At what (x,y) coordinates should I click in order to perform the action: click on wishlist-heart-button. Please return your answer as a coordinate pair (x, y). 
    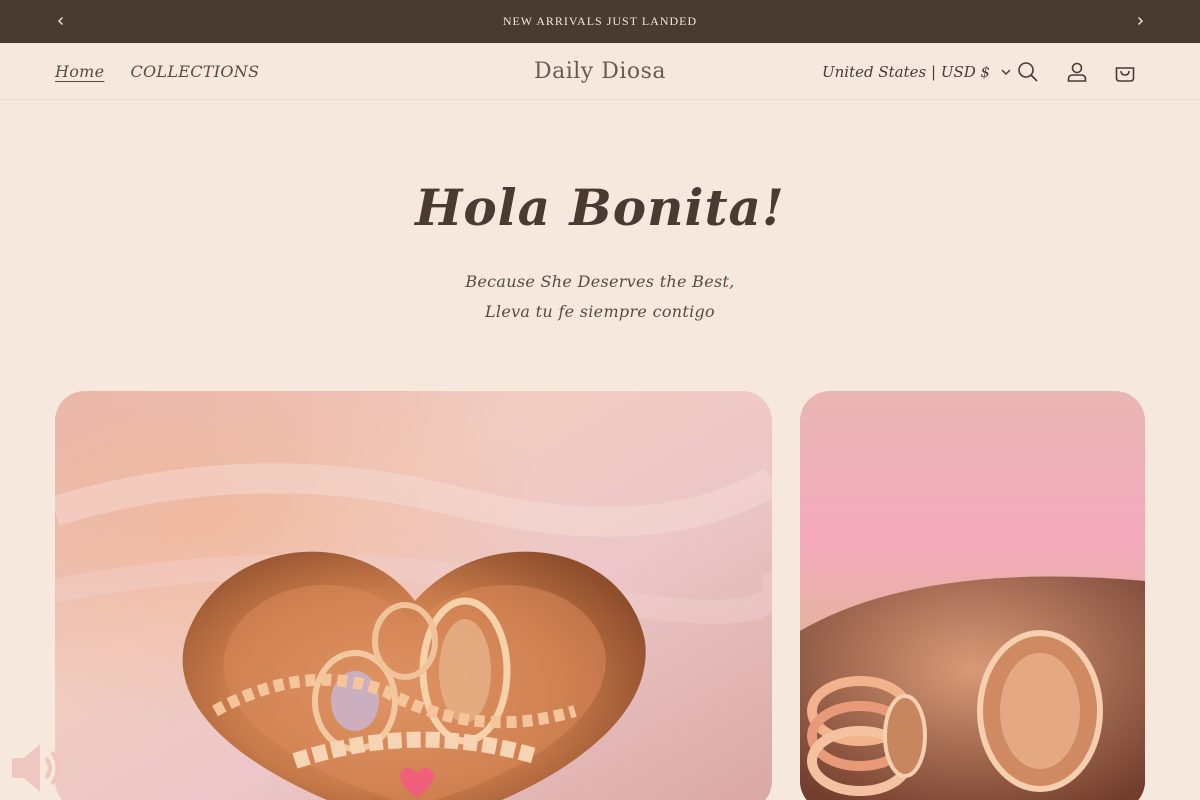
    Looking at the image, I should click on (417, 783).